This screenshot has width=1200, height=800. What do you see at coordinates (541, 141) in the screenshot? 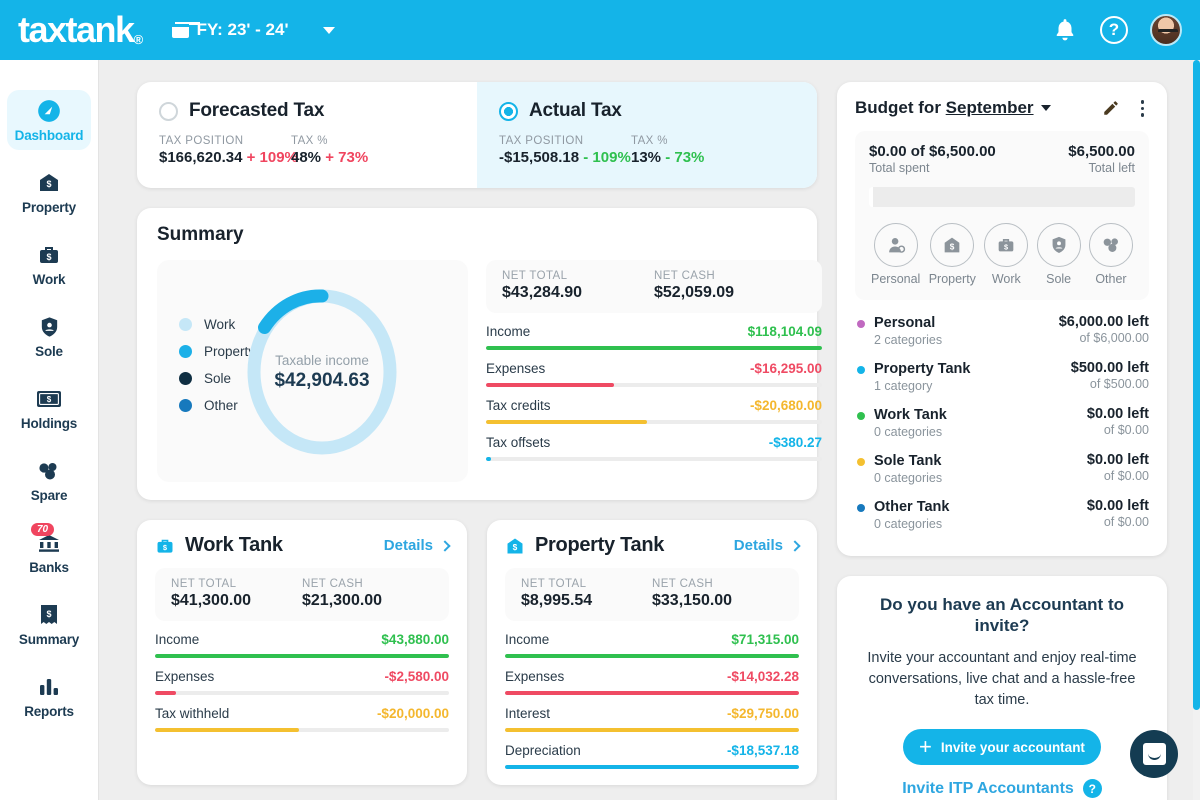
I see `stat-label: TAX POSITION` at bounding box center [541, 141].